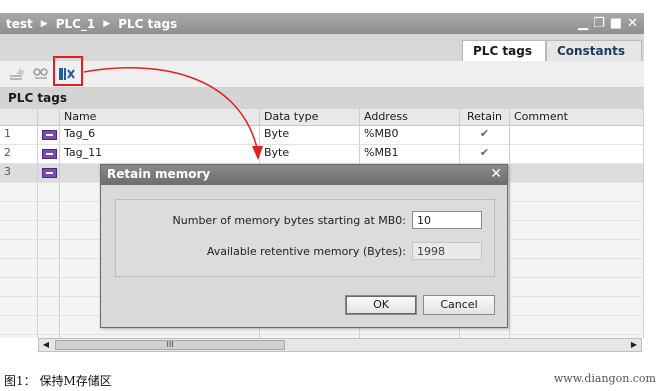  Describe the element at coordinates (322, 98) in the screenshot. I see `section-title: PLC tags` at that location.